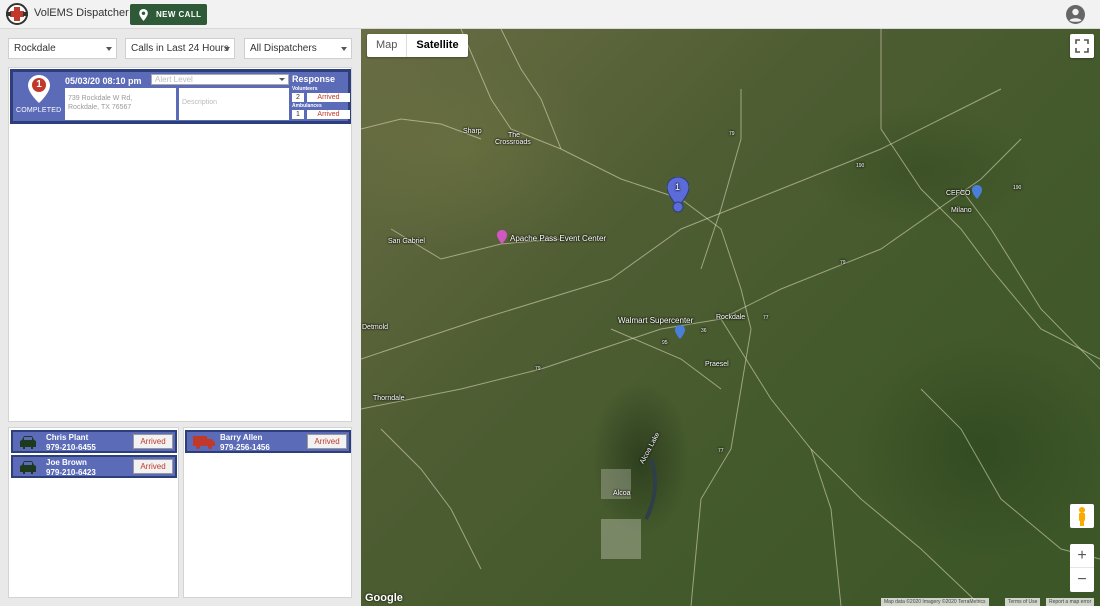 The height and width of the screenshot is (606, 1100). Describe the element at coordinates (67, 437) in the screenshot. I see `volunteer-name: Chris Plant` at that location.